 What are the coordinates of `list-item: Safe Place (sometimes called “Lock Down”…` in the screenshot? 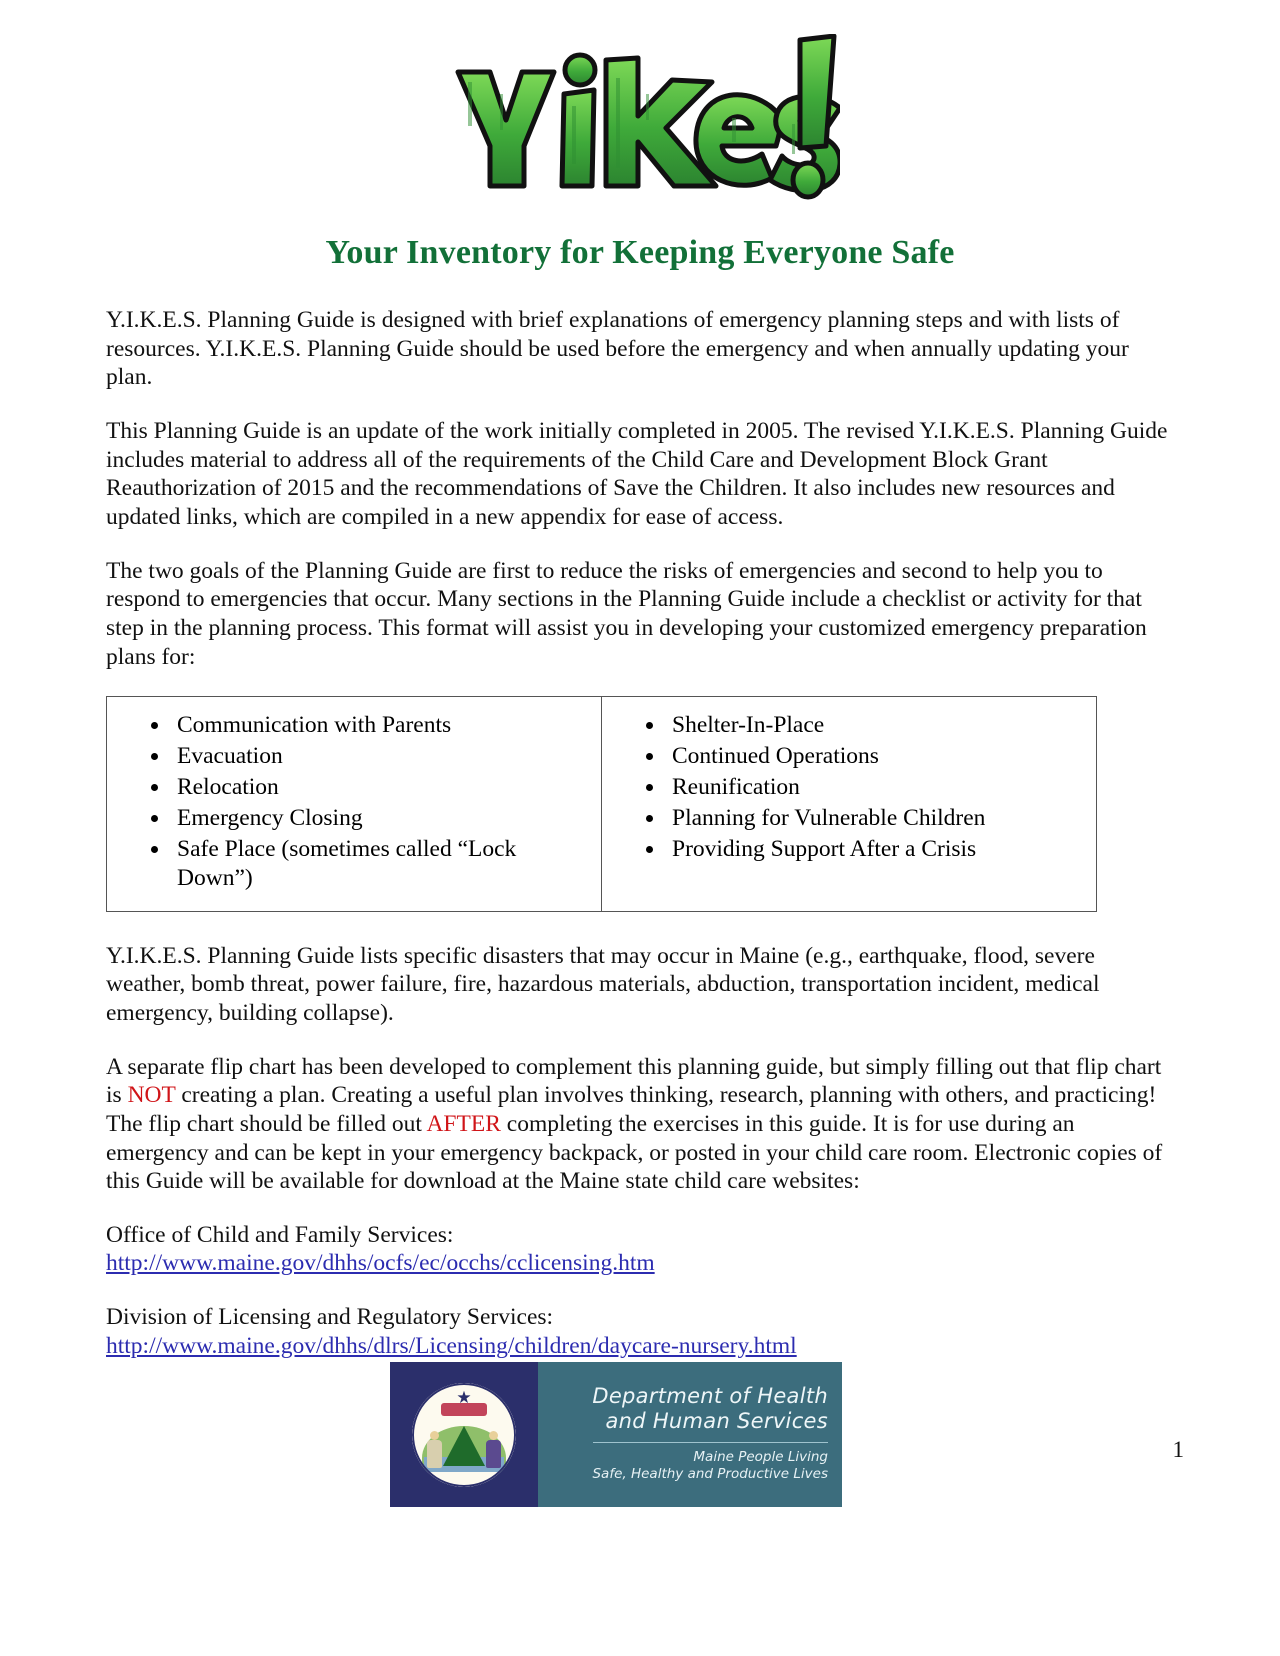 It's located at (381, 864).